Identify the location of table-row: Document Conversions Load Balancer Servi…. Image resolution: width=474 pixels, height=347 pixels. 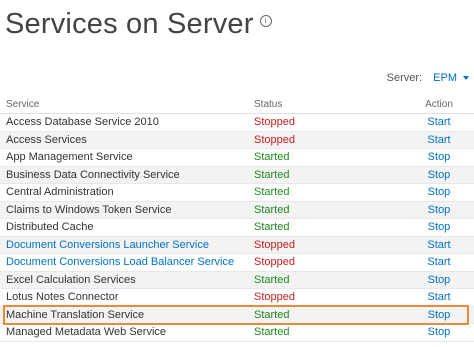
(237, 262).